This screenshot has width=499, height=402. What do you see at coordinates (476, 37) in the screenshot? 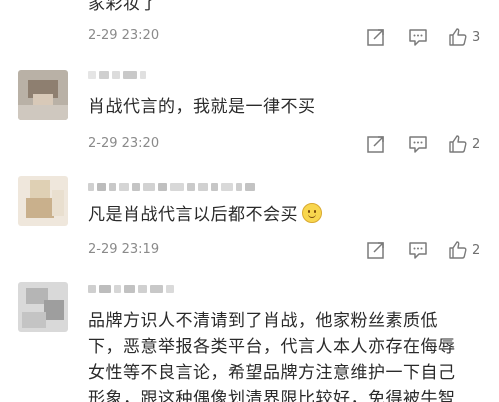
I see `like-count: 3` at bounding box center [476, 37].